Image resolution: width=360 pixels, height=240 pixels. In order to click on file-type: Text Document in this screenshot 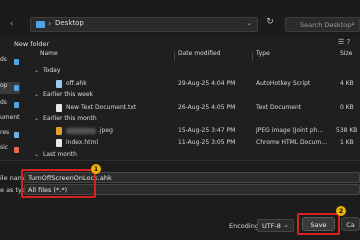, I will do `click(279, 107)`.